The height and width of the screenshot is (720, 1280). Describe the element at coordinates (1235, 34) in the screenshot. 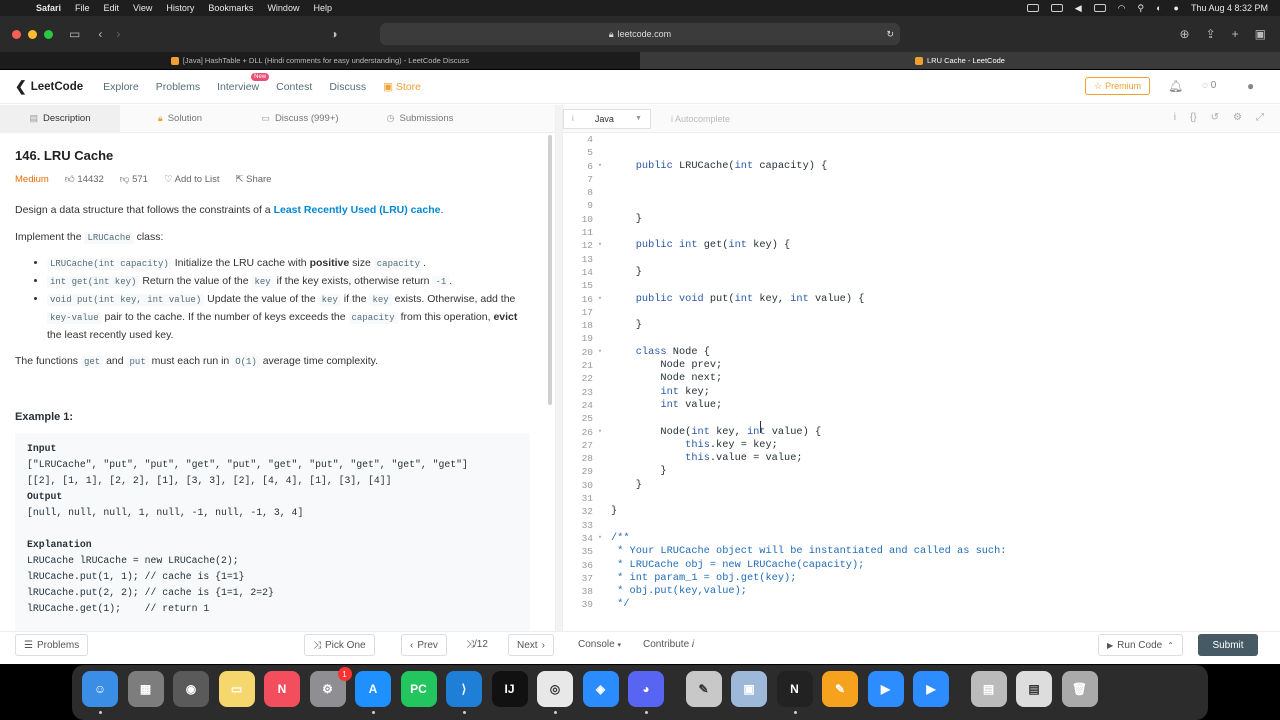

I see `new-tab-icon: +` at that location.